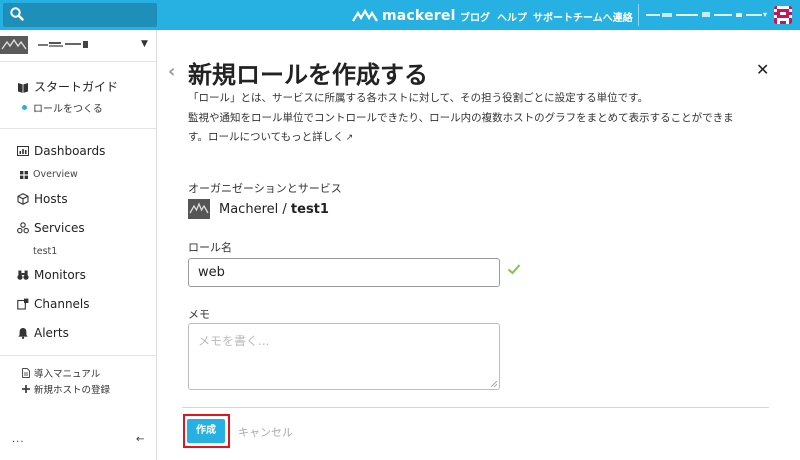 This screenshot has height=460, width=800. Describe the element at coordinates (783, 15) in the screenshot. I see `user-avatar` at that location.